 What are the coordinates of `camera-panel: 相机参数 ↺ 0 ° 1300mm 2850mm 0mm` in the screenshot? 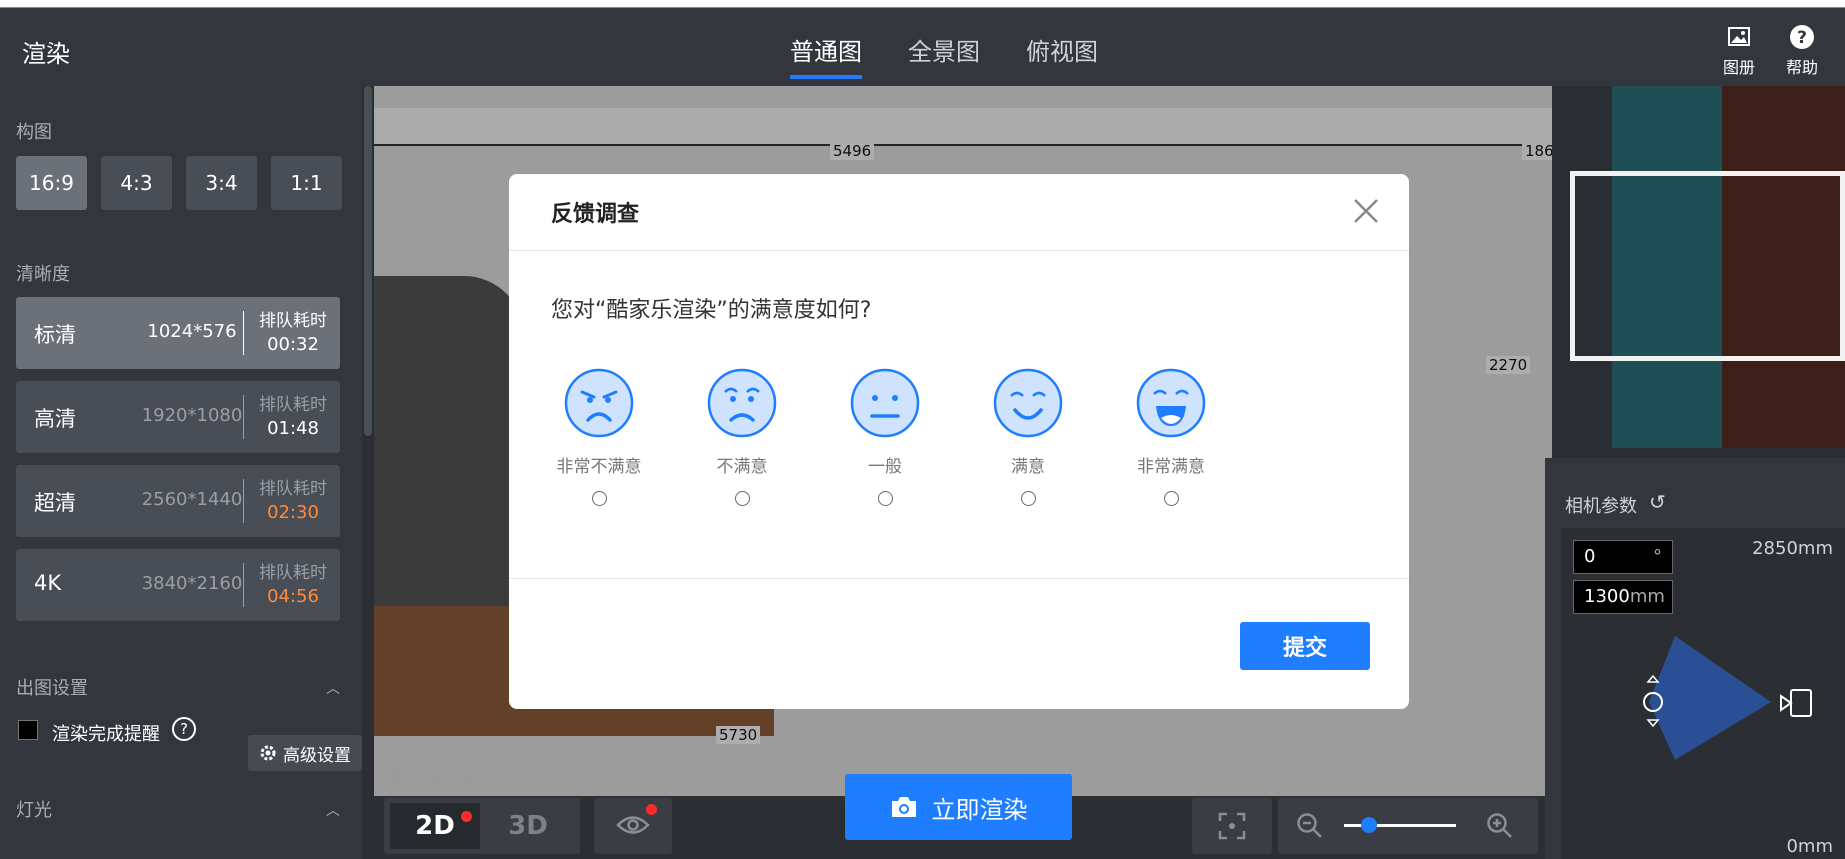 It's located at (1695, 658).